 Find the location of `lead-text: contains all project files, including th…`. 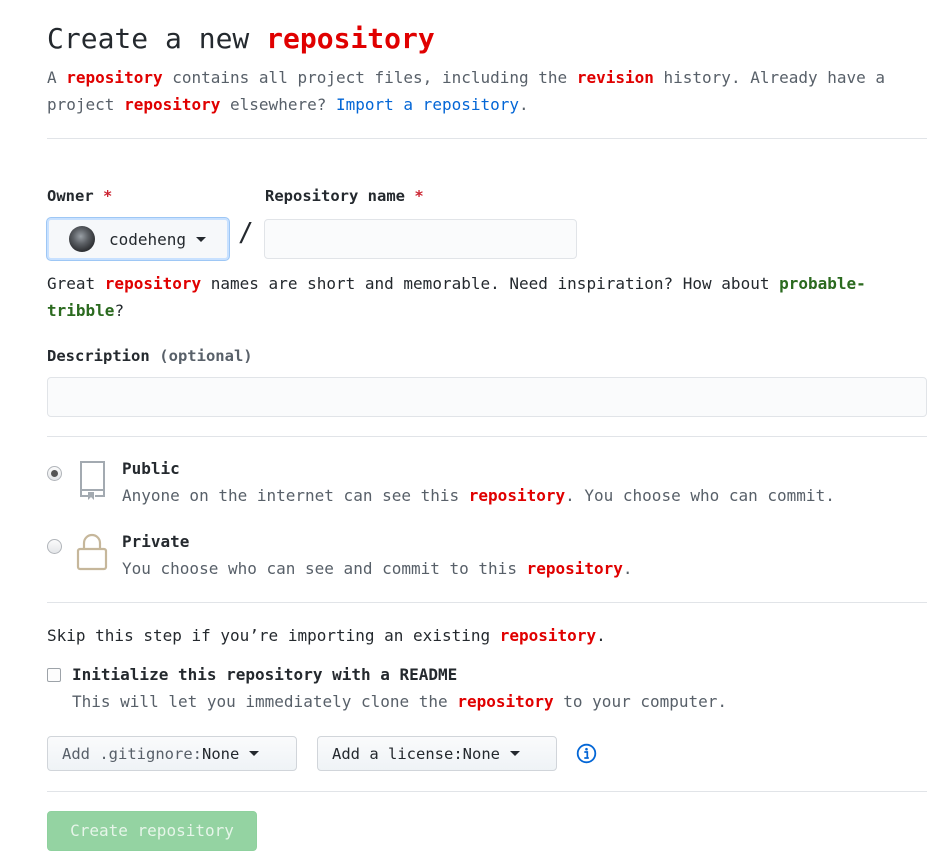

lead-text: contains all project files, including th… is located at coordinates (369, 77).